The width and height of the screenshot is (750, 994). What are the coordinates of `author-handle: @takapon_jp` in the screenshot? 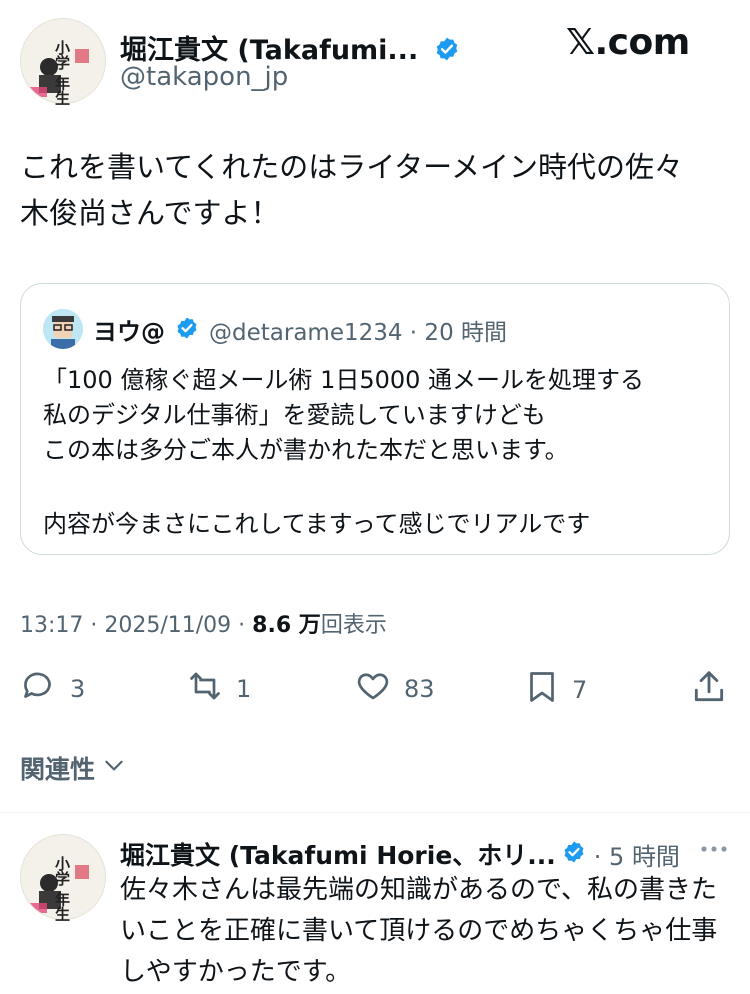 It's located at (204, 77).